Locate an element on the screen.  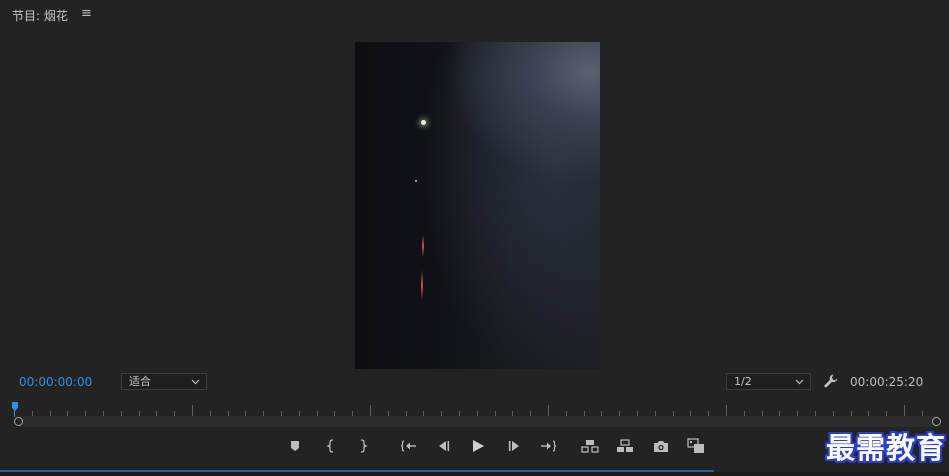
go-to-out-icon is located at coordinates (548, 446).